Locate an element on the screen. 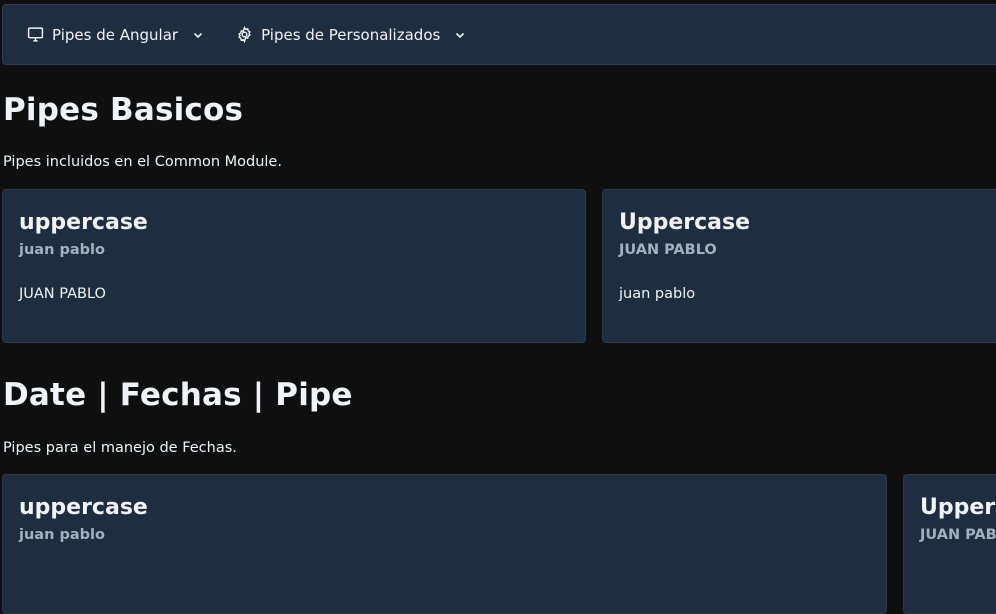 Image resolution: width=996 pixels, height=614 pixels. section-title-pipes-basicos: Pipes Basicos is located at coordinates (123, 110).